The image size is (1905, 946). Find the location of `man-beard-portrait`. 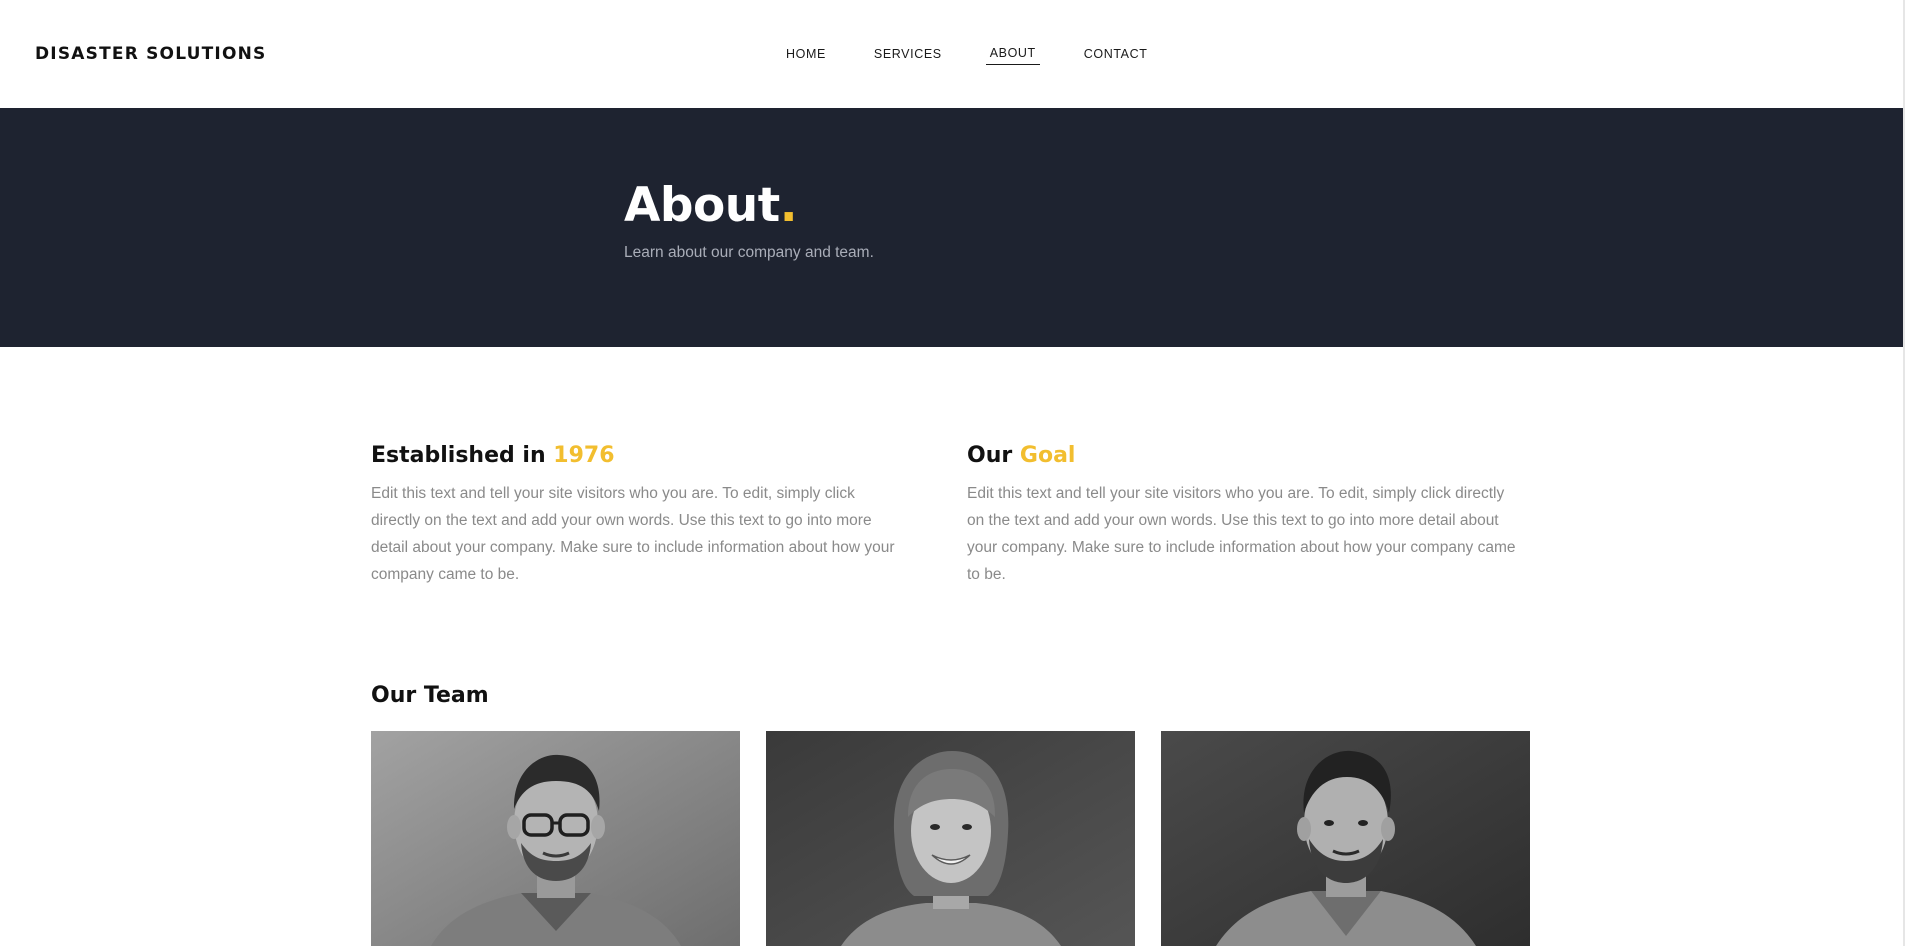

man-beard-portrait is located at coordinates (1345, 838).